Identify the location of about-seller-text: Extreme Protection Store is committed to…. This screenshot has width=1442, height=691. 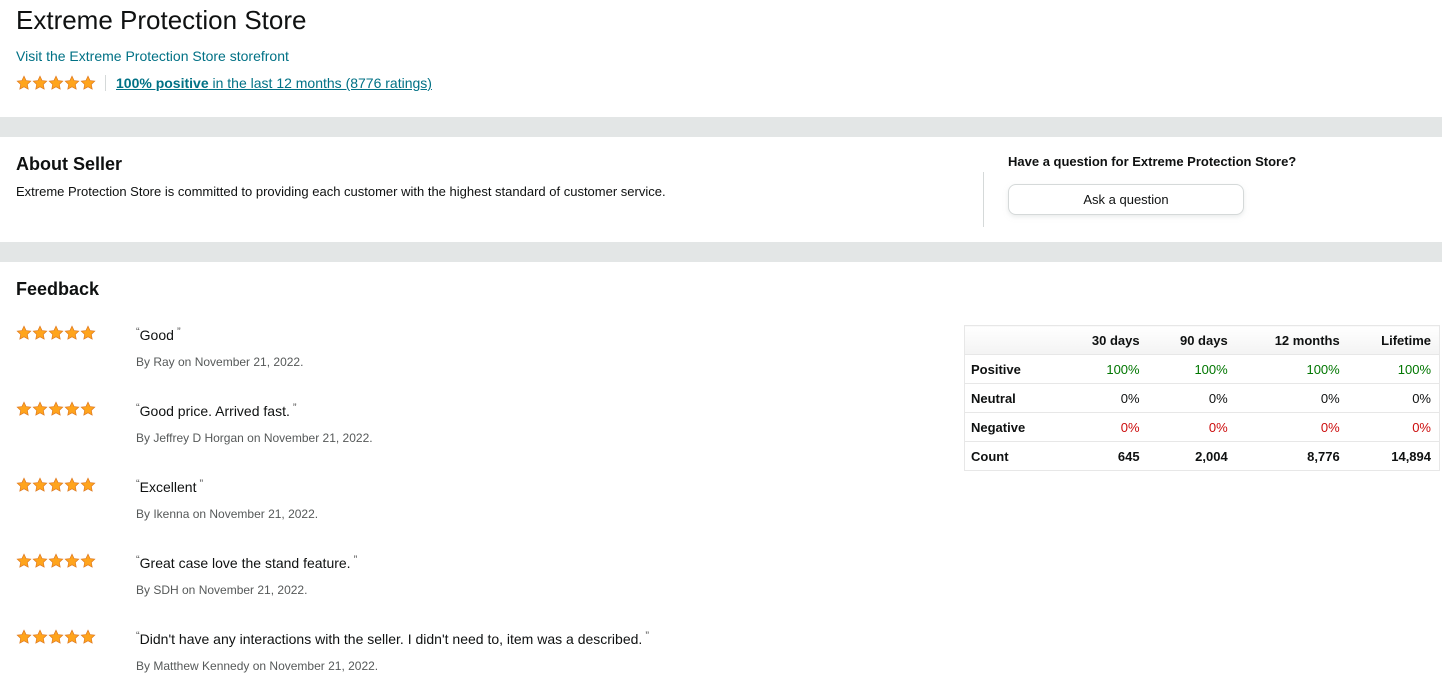
(341, 191).